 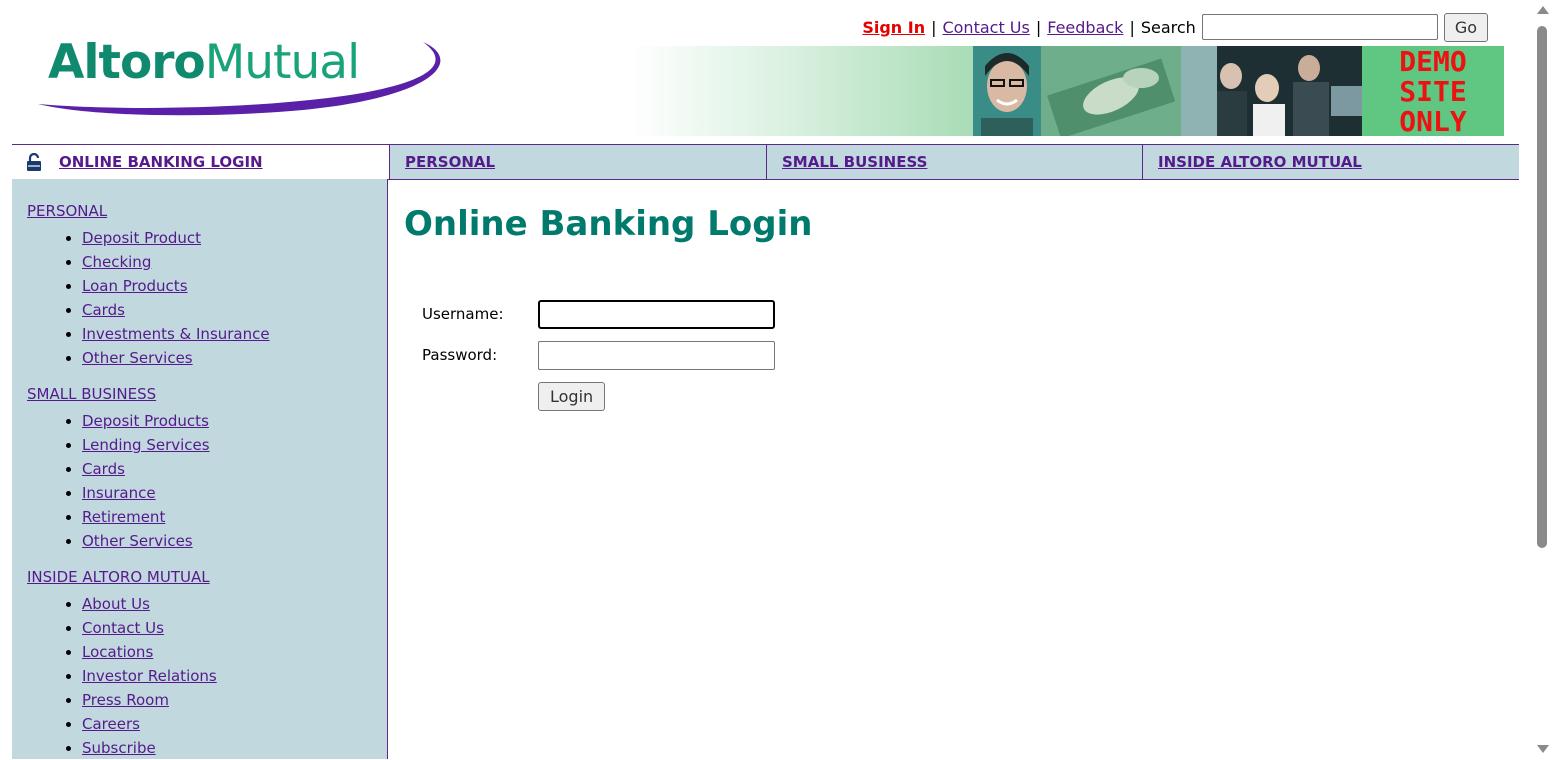 What do you see at coordinates (67, 211) in the screenshot?
I see `sidebar-section-personal: PERSONAL` at bounding box center [67, 211].